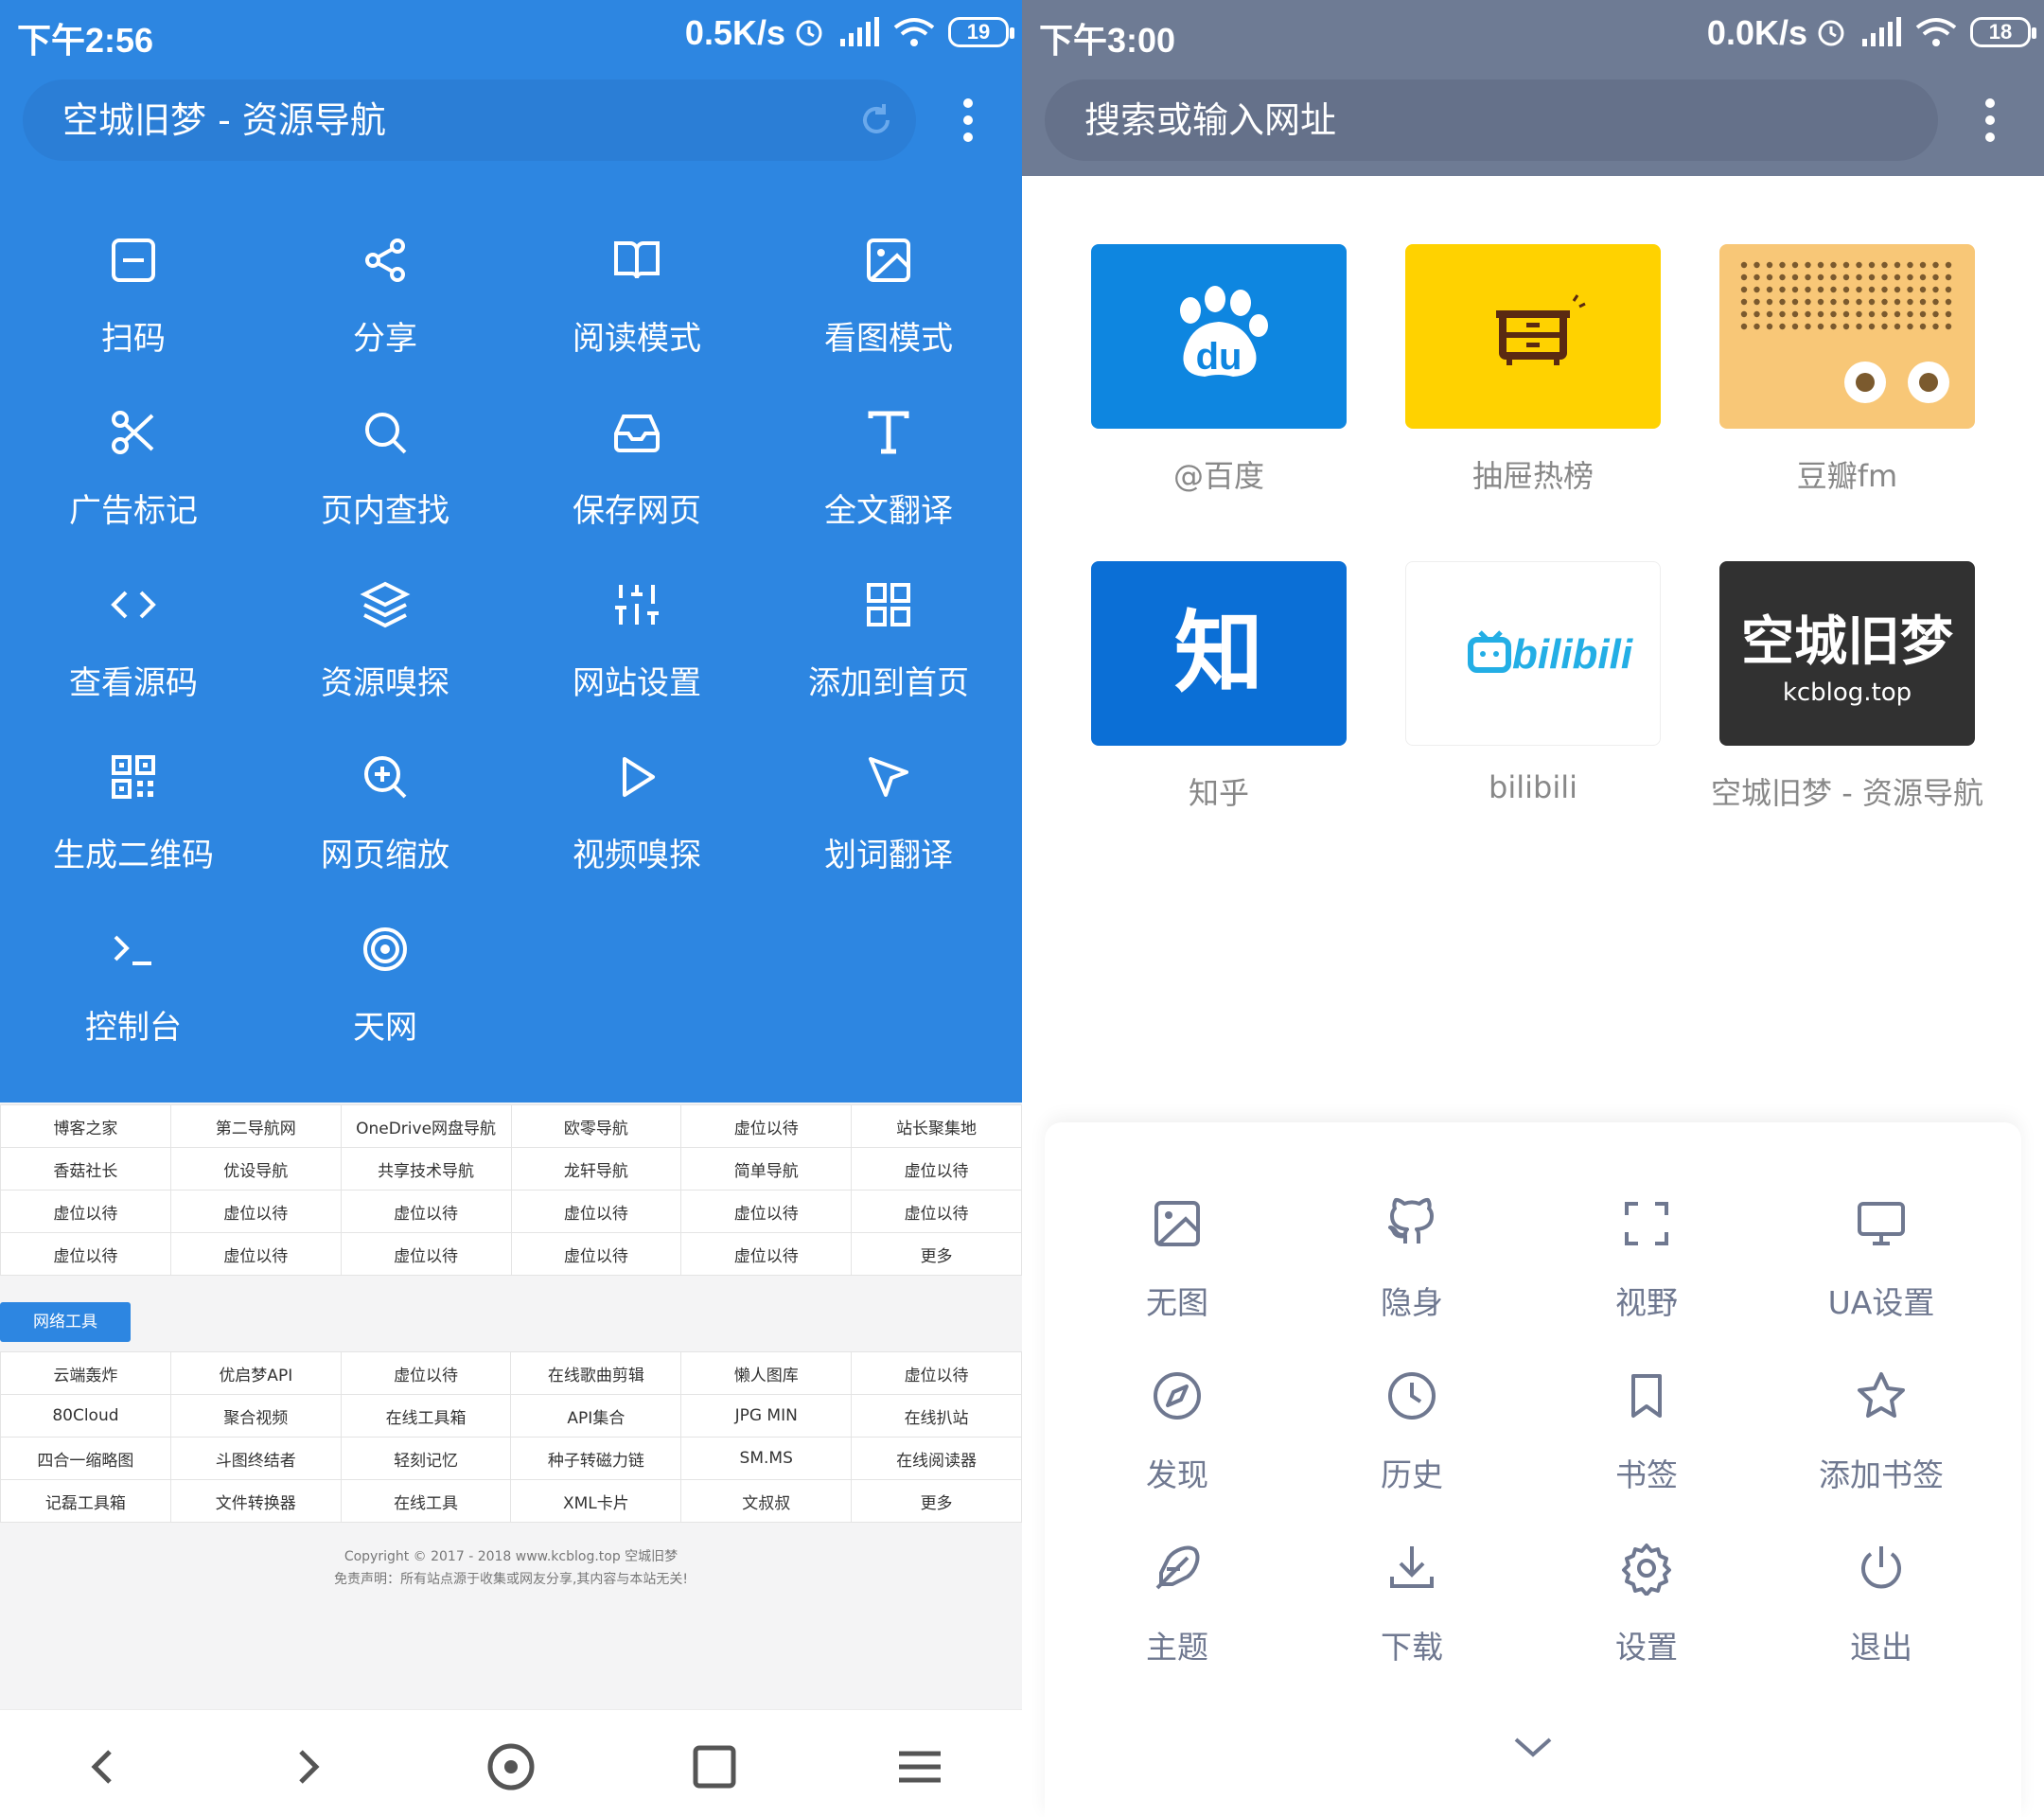  I want to click on link-cell: 优启梦API, so click(255, 1373).